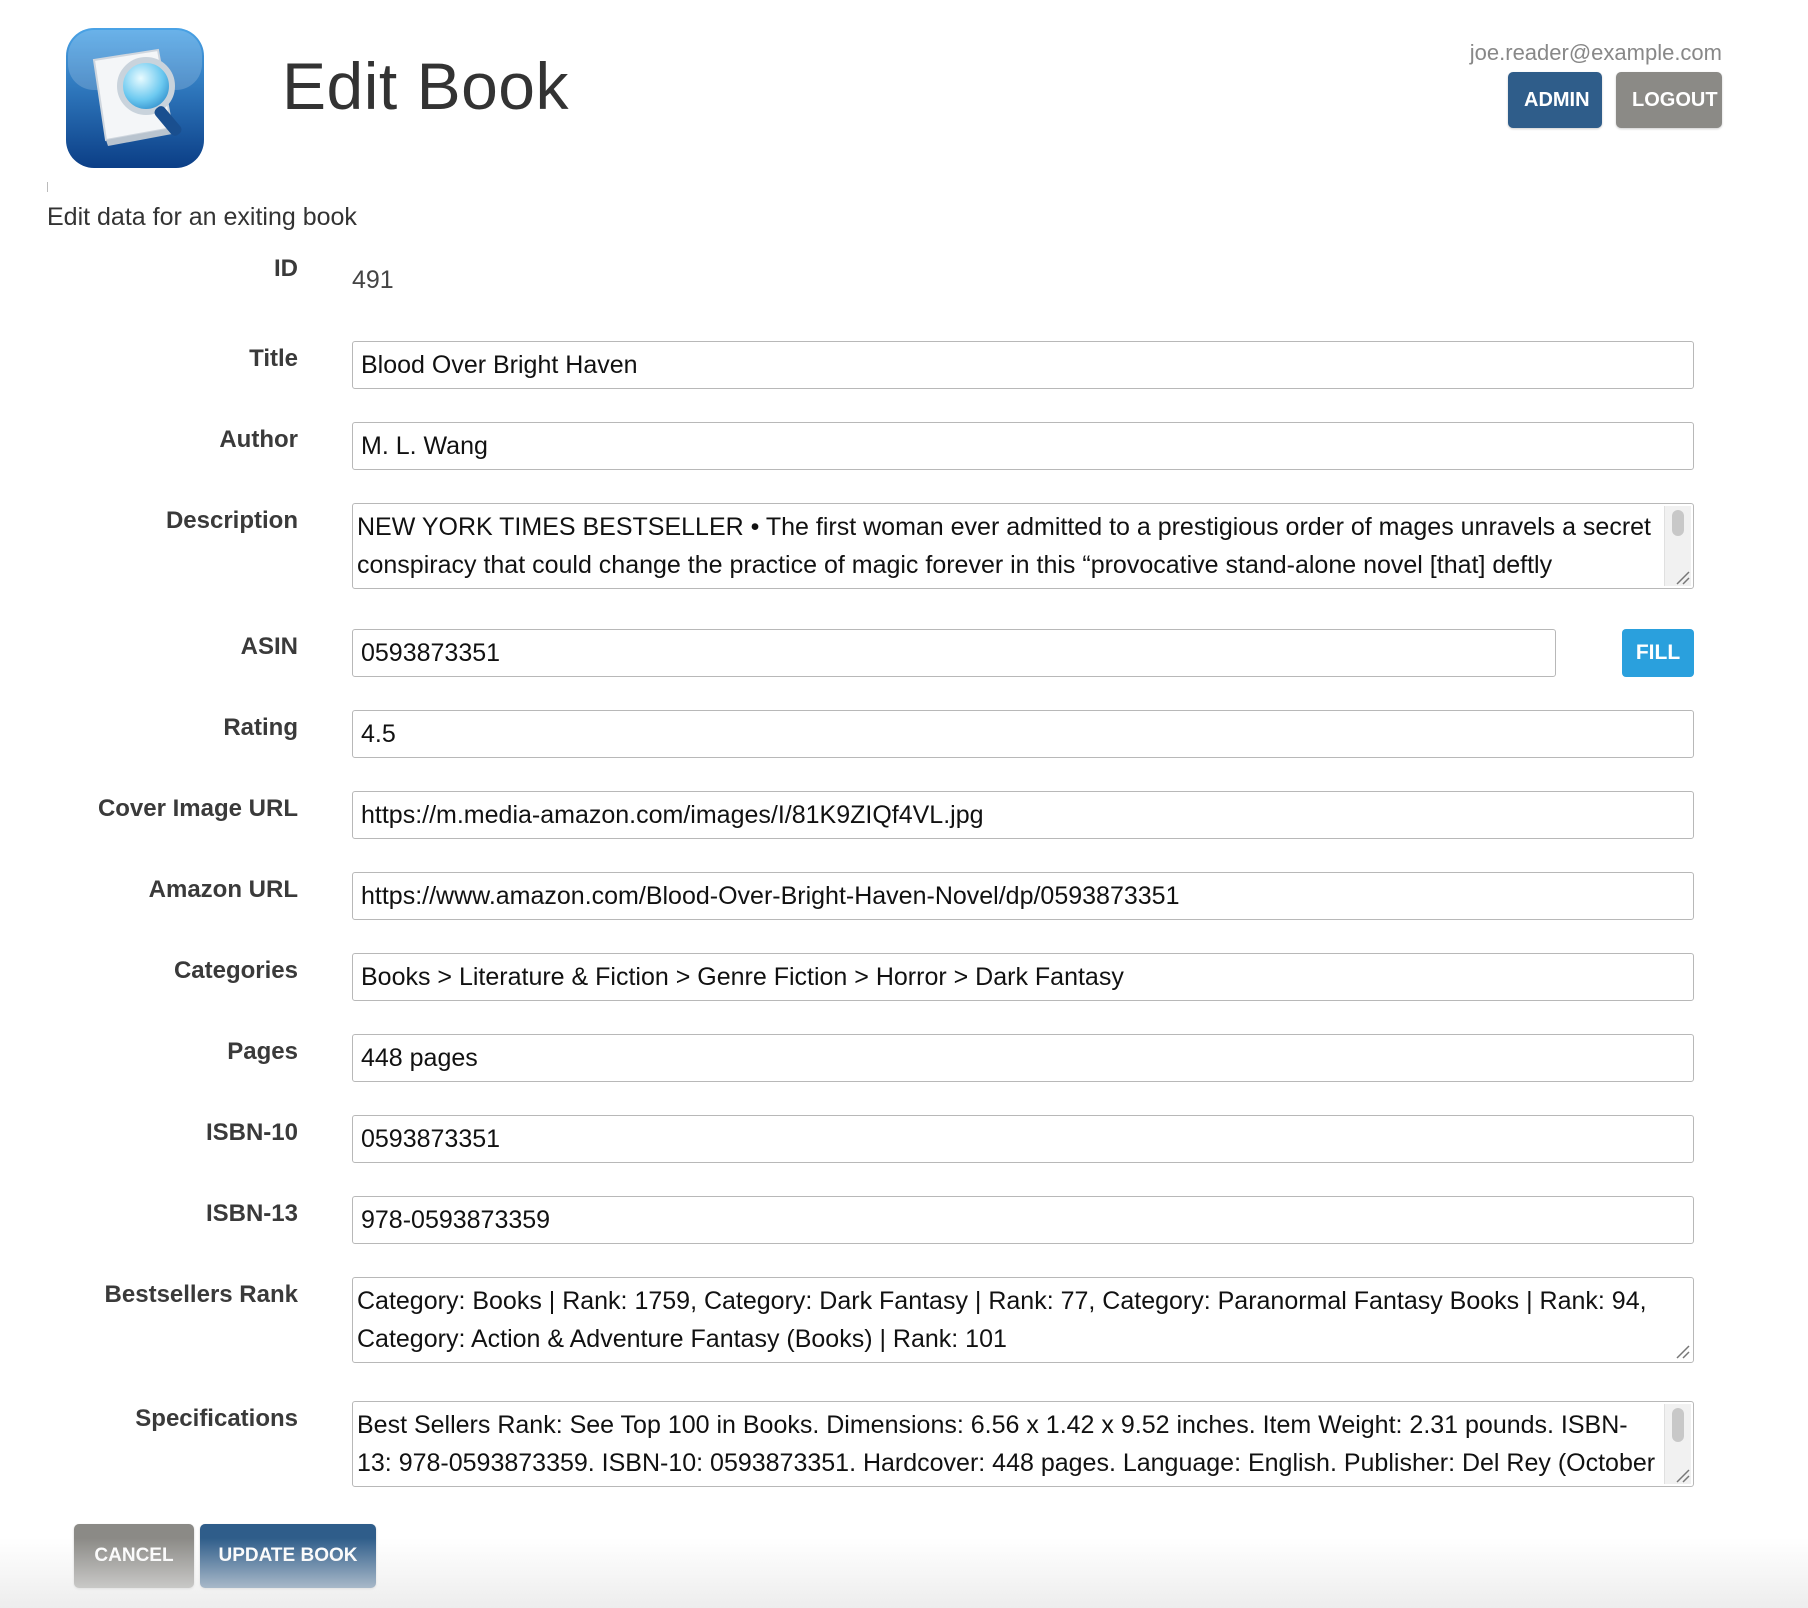  Describe the element at coordinates (1023, 1220) in the screenshot. I see `isbn13-input` at that location.